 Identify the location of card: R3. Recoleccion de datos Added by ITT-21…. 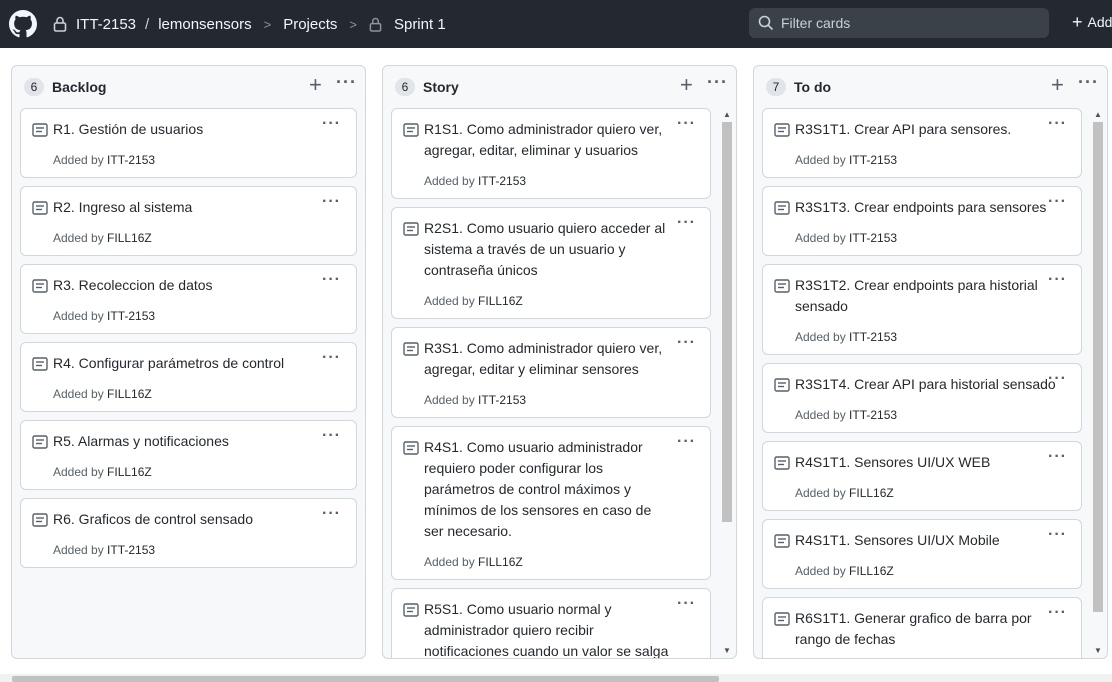
(188, 299).